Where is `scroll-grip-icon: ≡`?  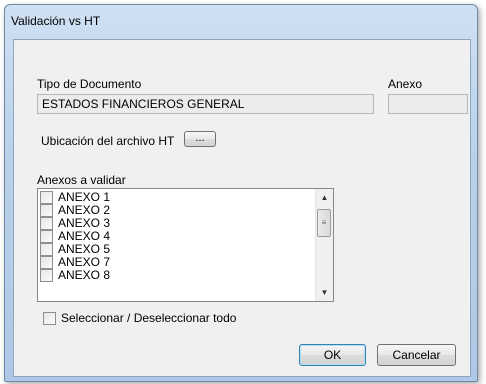 scroll-grip-icon: ≡ is located at coordinates (324, 222).